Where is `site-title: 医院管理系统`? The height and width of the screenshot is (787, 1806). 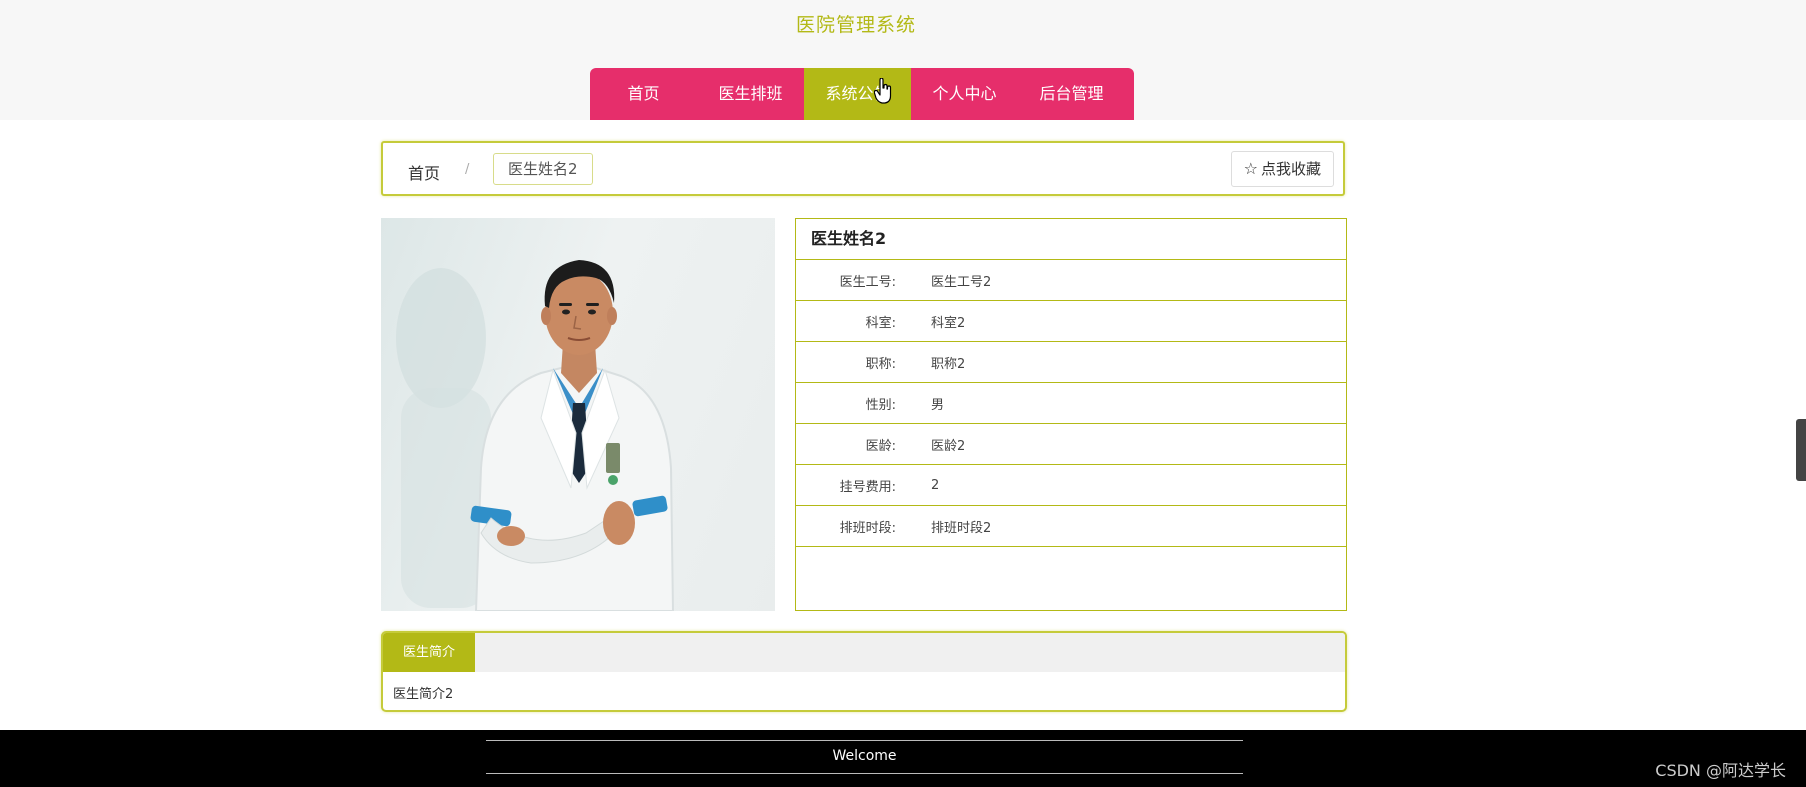 site-title: 医院管理系统 is located at coordinates (855, 25).